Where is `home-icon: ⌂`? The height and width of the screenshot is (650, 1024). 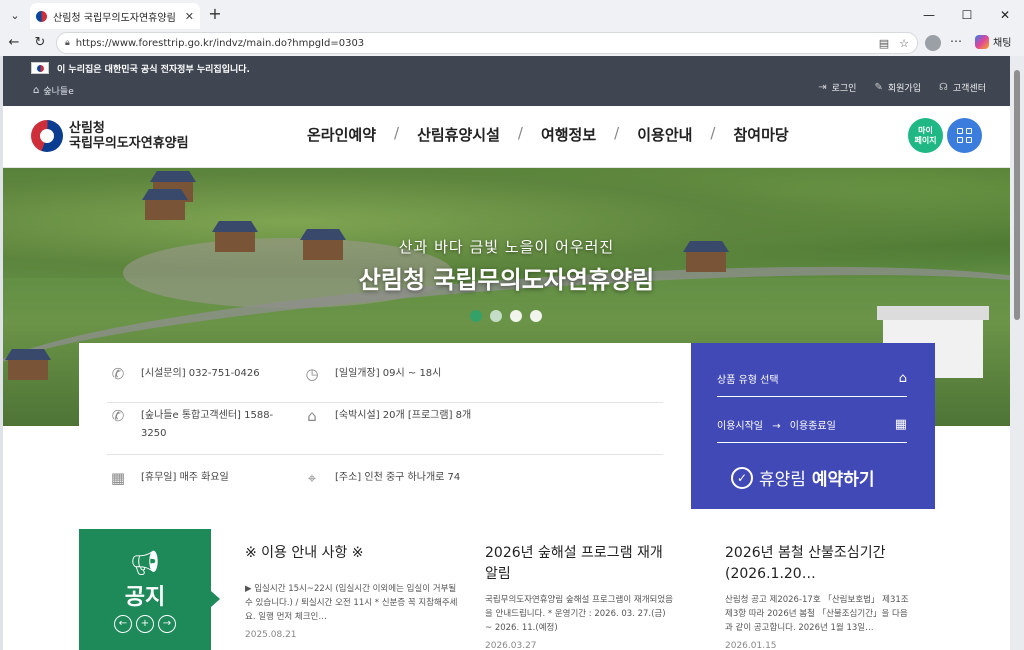 home-icon: ⌂ is located at coordinates (36, 90).